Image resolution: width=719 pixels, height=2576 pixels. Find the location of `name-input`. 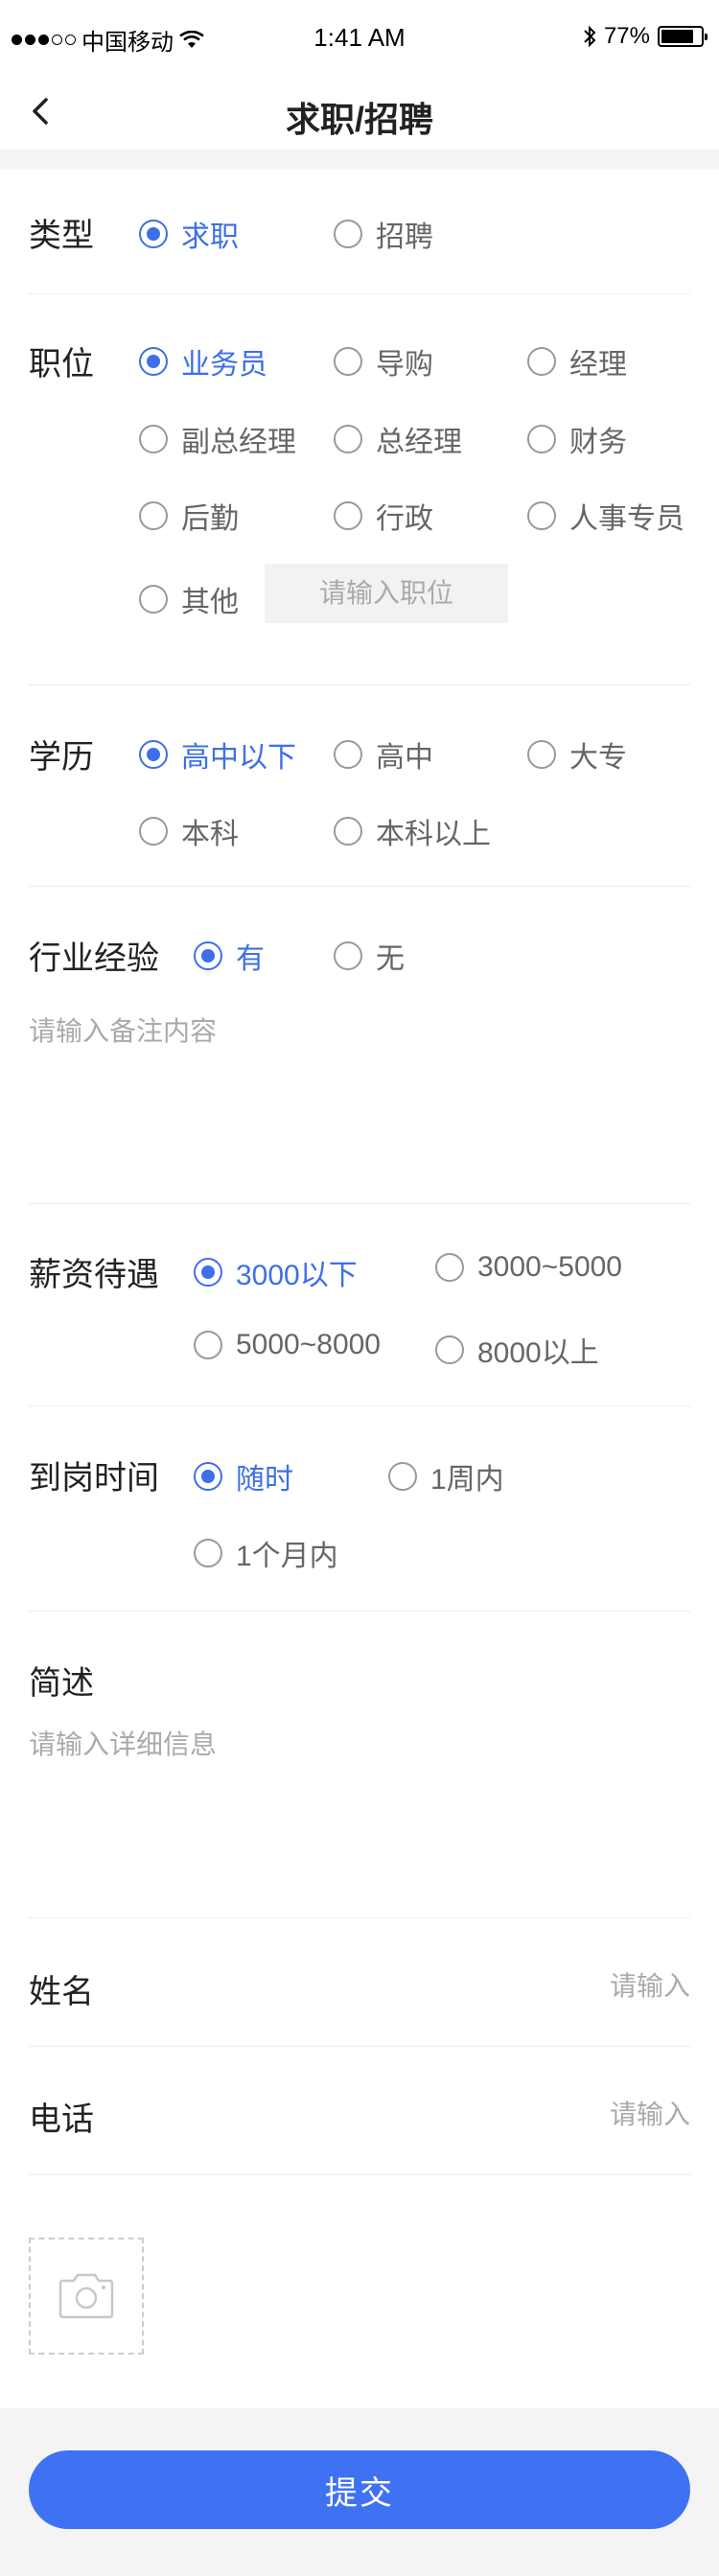

name-input is located at coordinates (546, 1987).